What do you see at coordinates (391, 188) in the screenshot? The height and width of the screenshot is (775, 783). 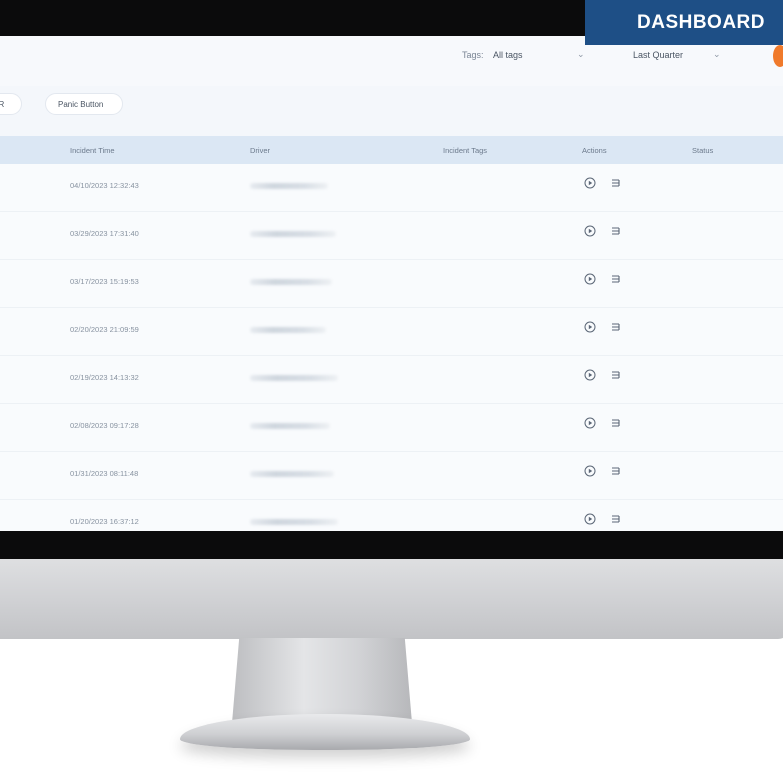 I see `table-row: 04/10/2023 12:32:43` at bounding box center [391, 188].